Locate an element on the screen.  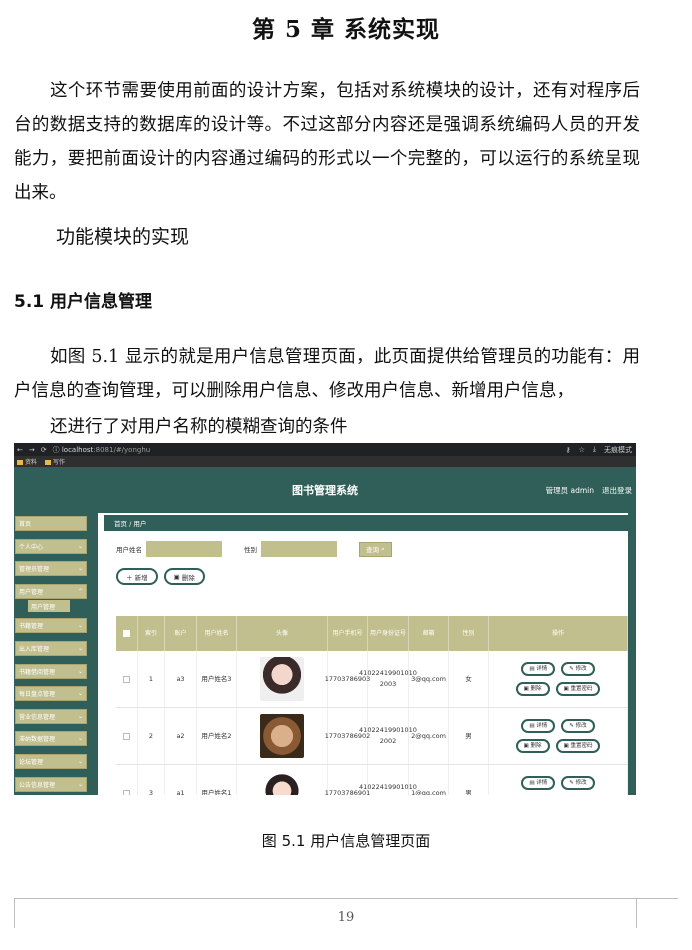
section-heading: 功能模块的实现 is located at coordinates (123, 237).